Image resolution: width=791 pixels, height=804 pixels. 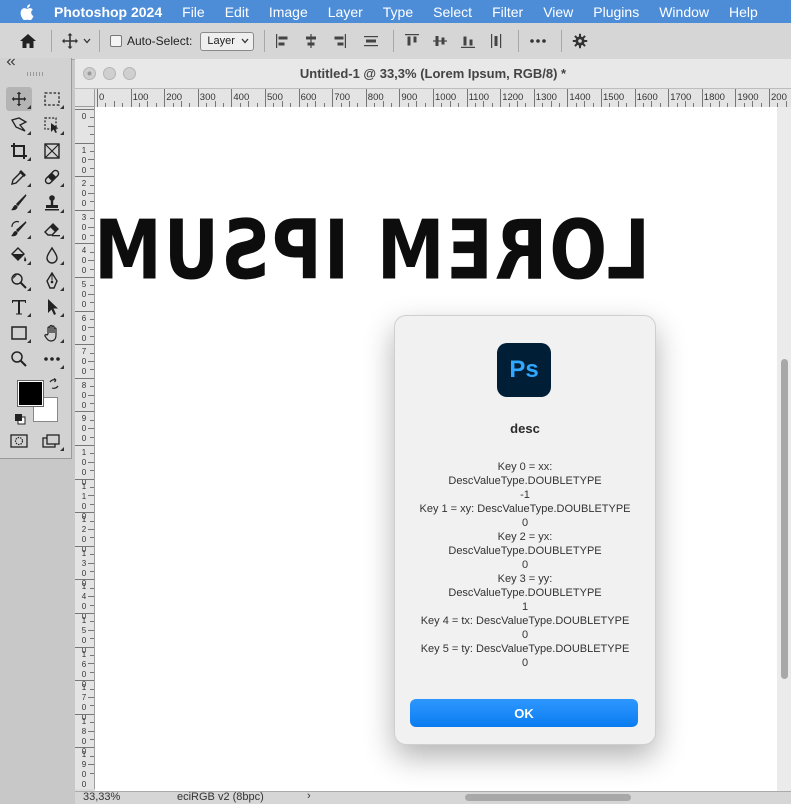 What do you see at coordinates (309, 796) in the screenshot?
I see `status-info-arrow: ›` at bounding box center [309, 796].